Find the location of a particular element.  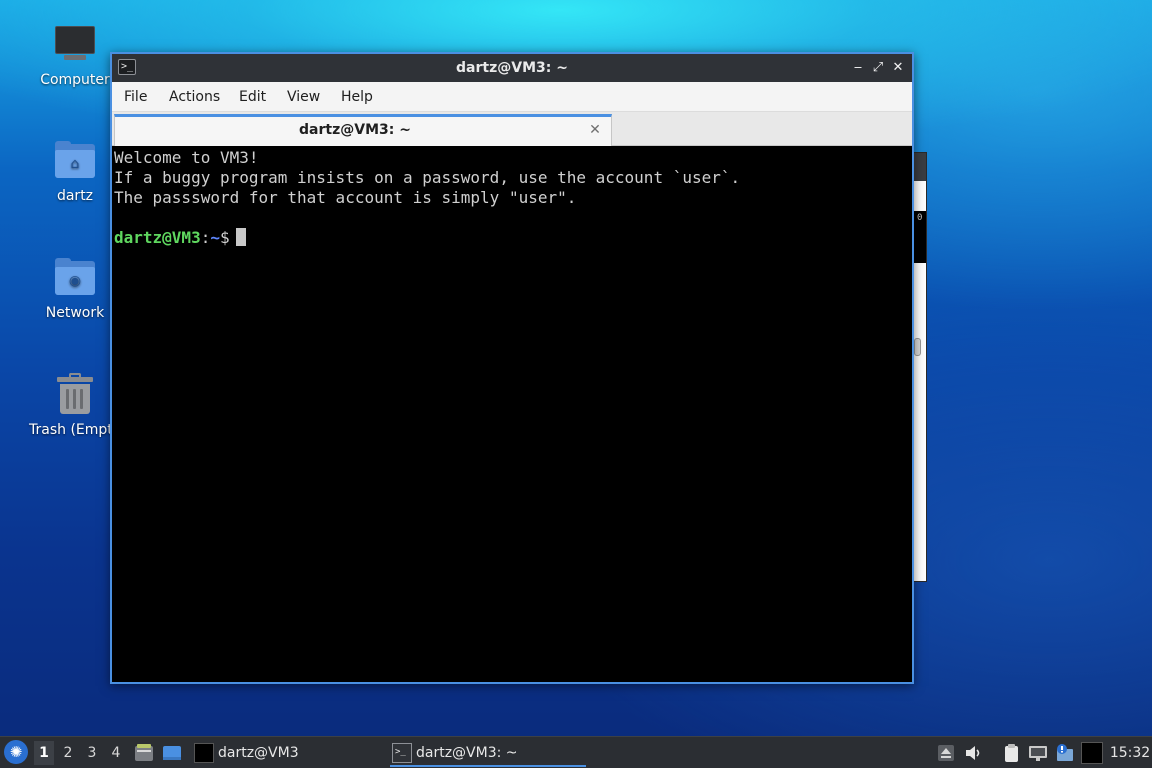

task-label: dartz@VM3: ~ is located at coordinates (467, 753).